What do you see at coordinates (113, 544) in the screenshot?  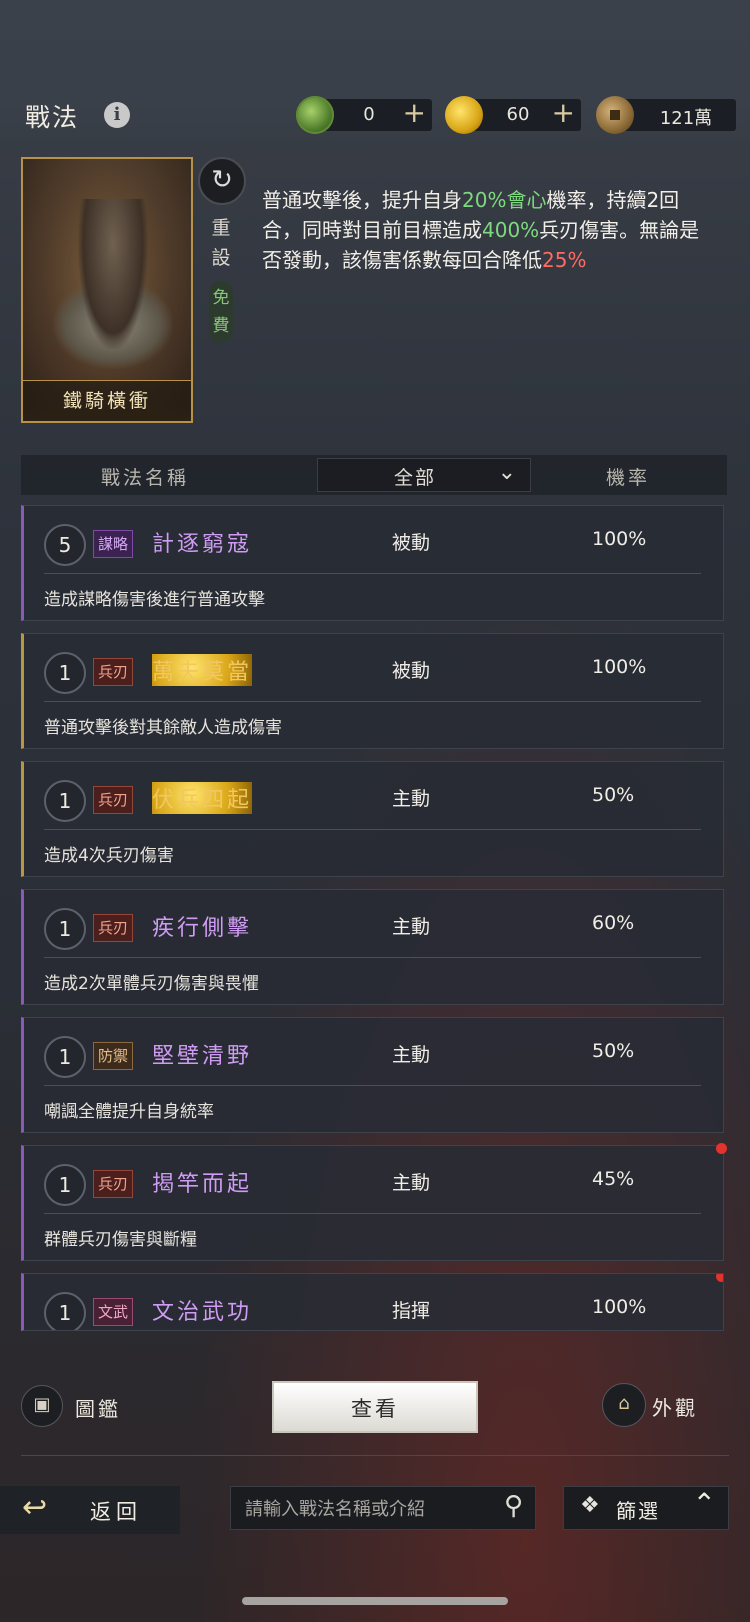 I see `skill-tag: 謀略` at bounding box center [113, 544].